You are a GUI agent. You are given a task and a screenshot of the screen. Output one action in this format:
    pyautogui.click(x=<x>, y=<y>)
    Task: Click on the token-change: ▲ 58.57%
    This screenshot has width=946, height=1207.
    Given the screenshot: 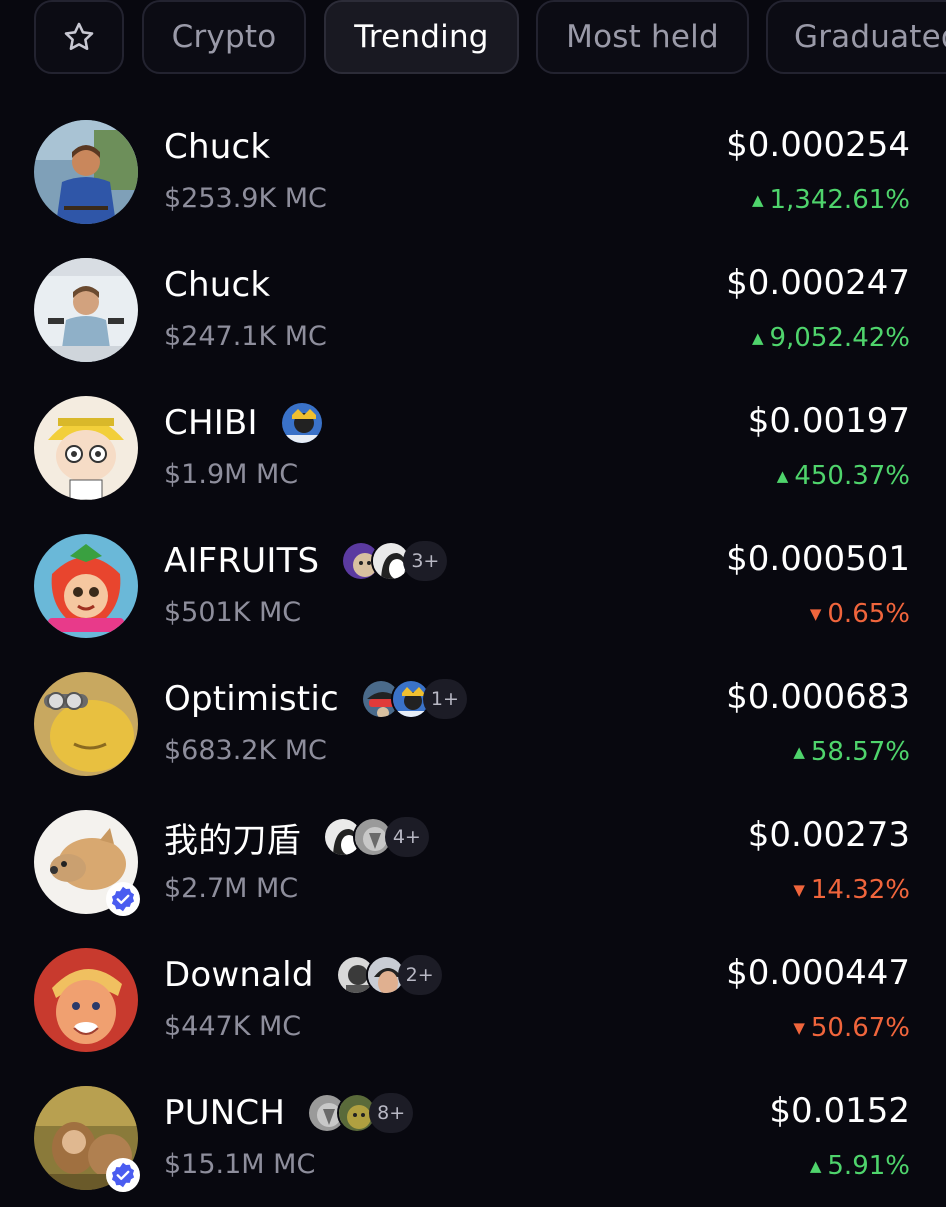 What is the action you would take?
    pyautogui.click(x=851, y=752)
    